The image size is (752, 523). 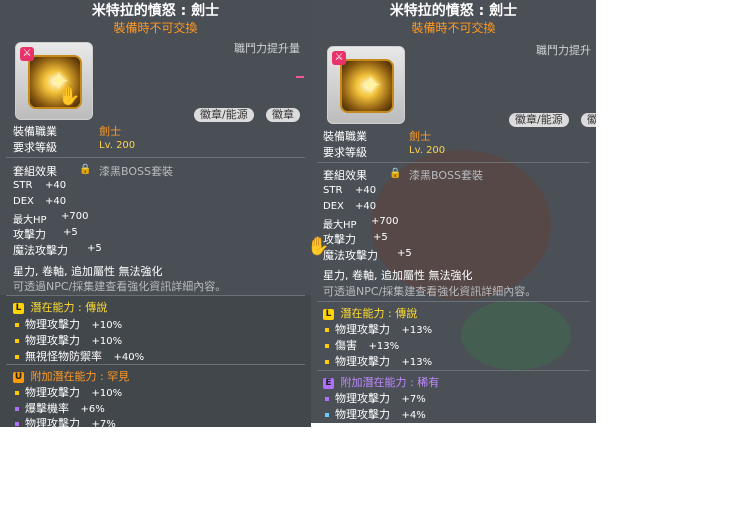 What do you see at coordinates (129, 357) in the screenshot?
I see `potential-value: +40%` at bounding box center [129, 357].